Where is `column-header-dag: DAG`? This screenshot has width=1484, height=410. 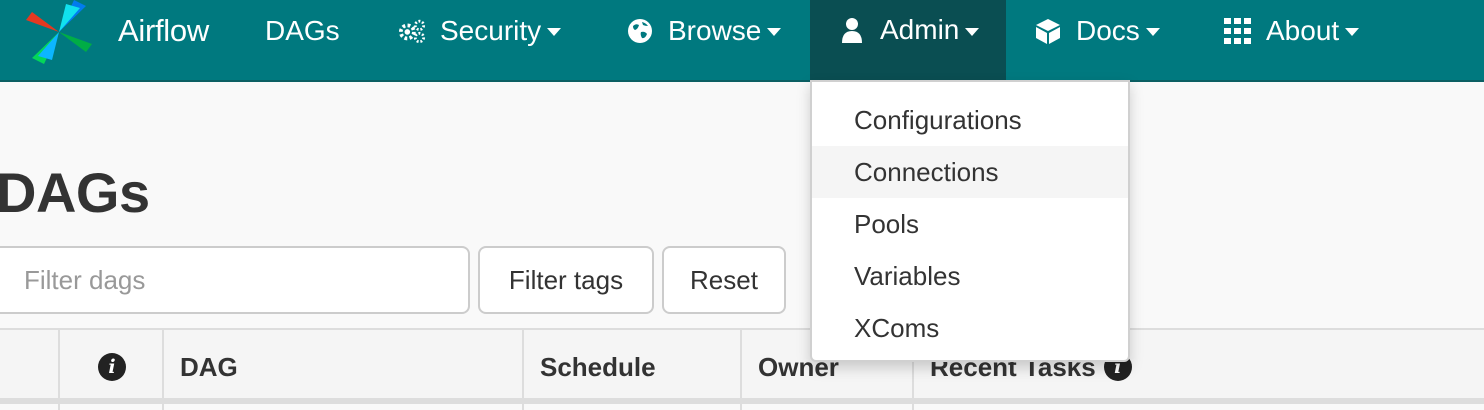
column-header-dag: DAG is located at coordinates (343, 367).